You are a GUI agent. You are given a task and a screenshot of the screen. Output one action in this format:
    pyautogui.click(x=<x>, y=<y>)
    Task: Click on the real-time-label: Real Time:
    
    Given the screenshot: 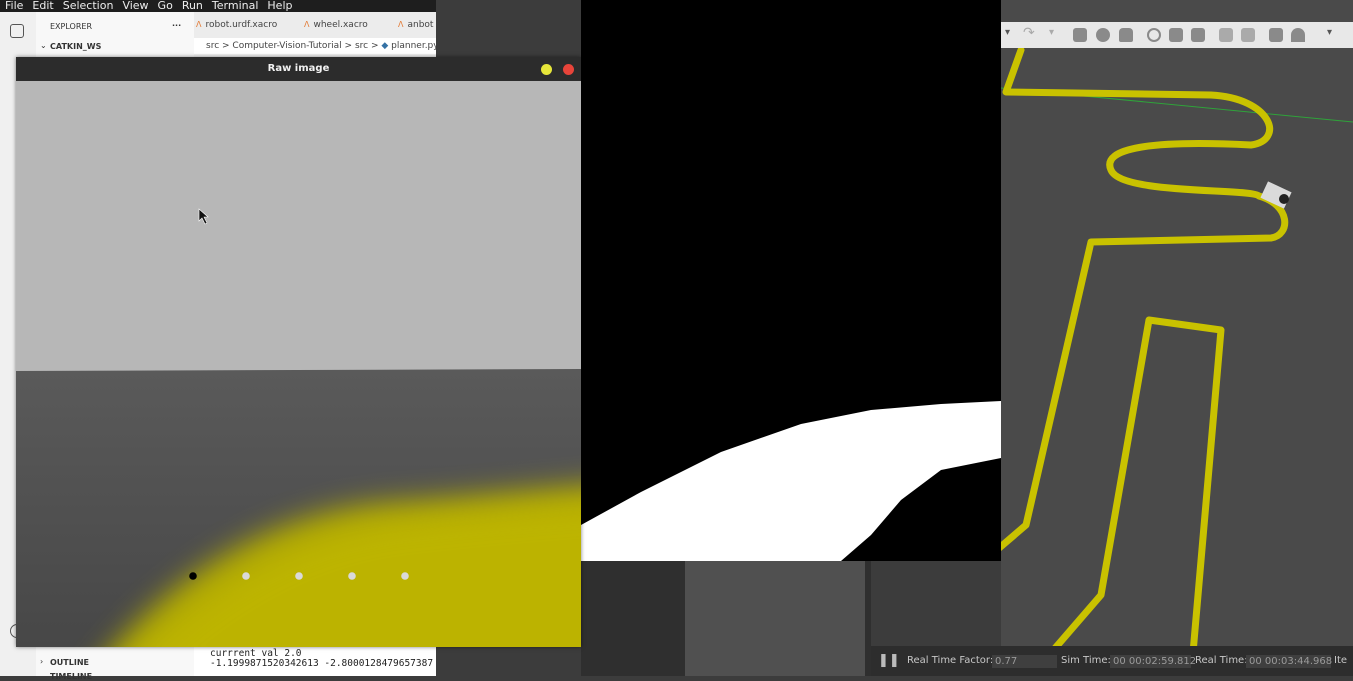 What is the action you would take?
    pyautogui.click(x=1221, y=660)
    